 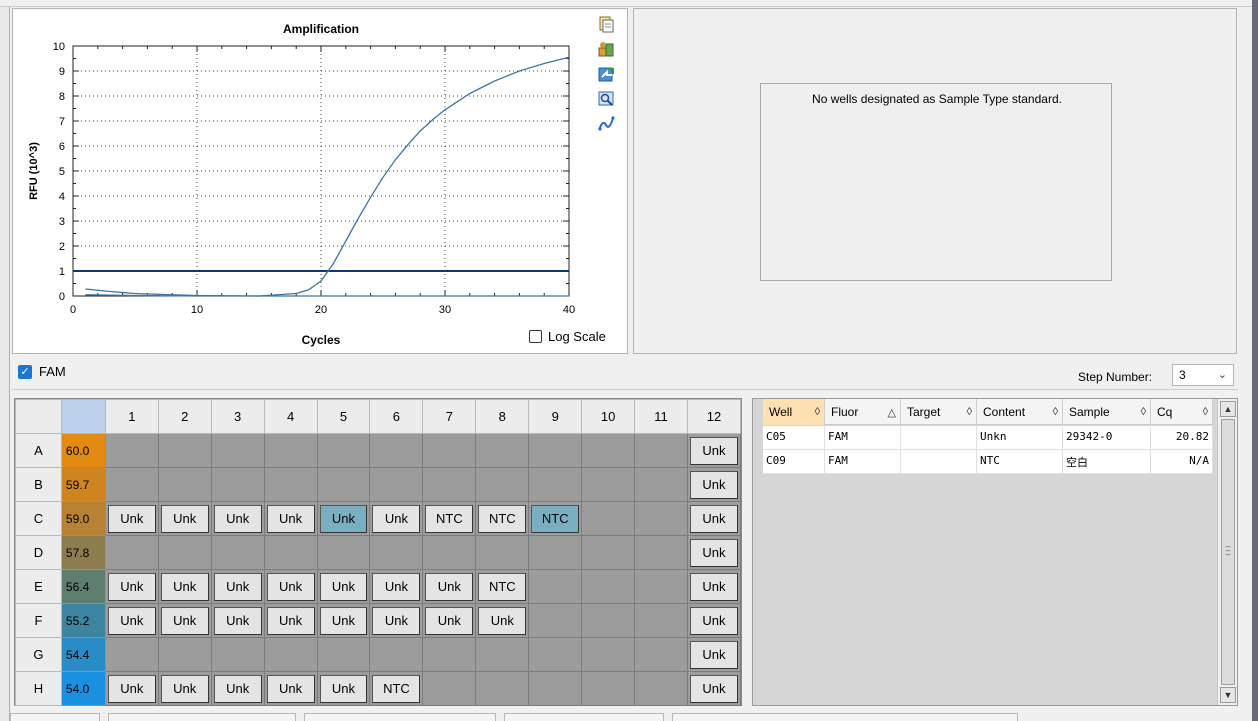 What do you see at coordinates (237, 416) in the screenshot?
I see `column-header: 3` at bounding box center [237, 416].